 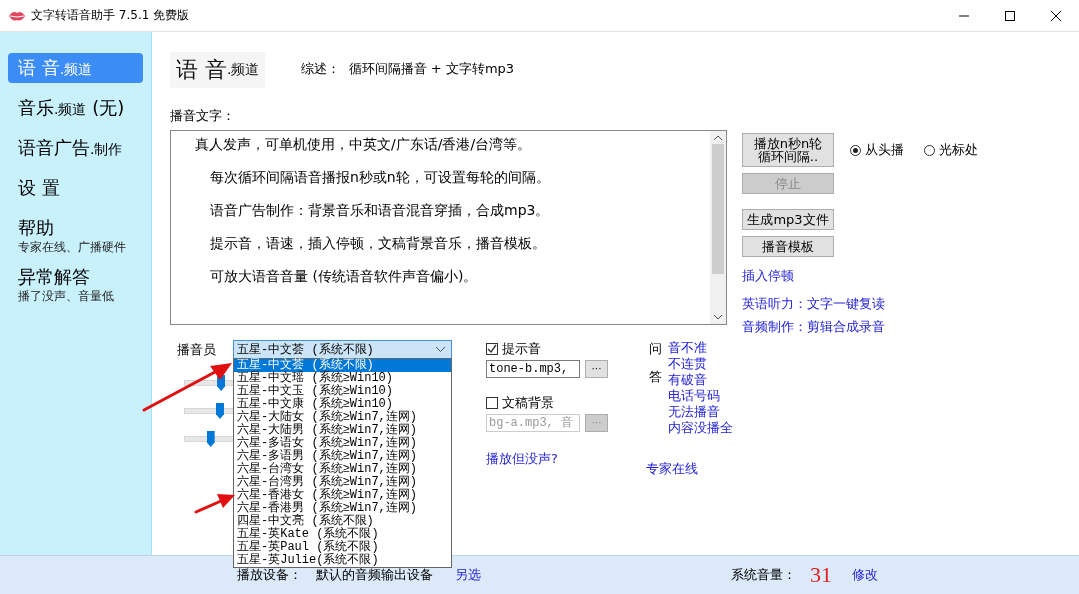 What do you see at coordinates (203, 116) in the screenshot?
I see `script-label: 播音文字：` at bounding box center [203, 116].